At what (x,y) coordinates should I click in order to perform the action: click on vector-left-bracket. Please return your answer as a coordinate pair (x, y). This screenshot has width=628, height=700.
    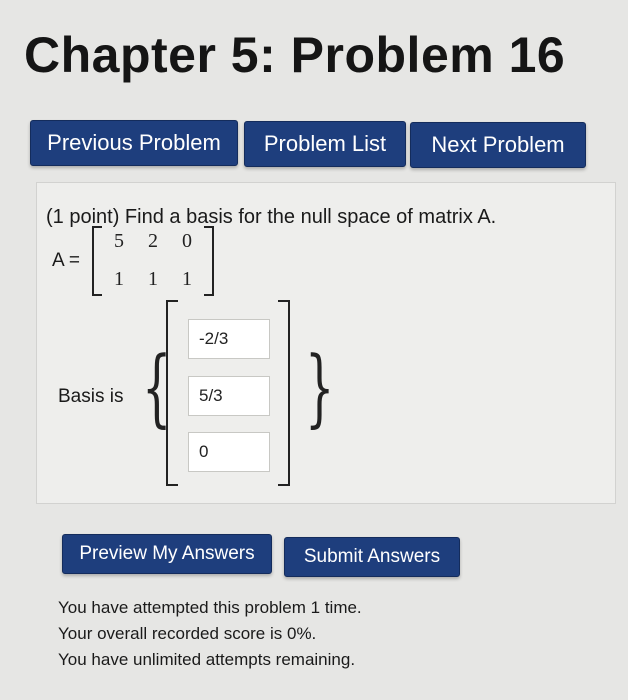
    Looking at the image, I should click on (172, 393).